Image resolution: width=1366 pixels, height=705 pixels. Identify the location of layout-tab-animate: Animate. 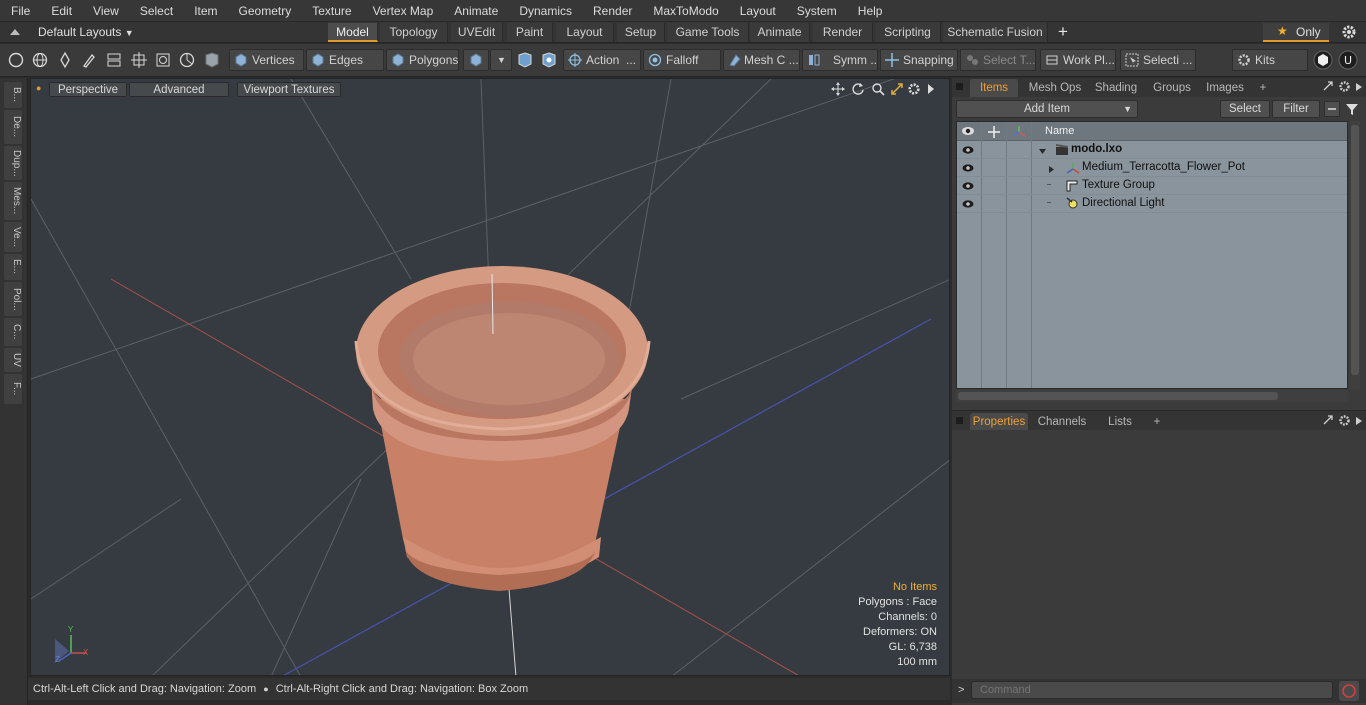
(780, 32).